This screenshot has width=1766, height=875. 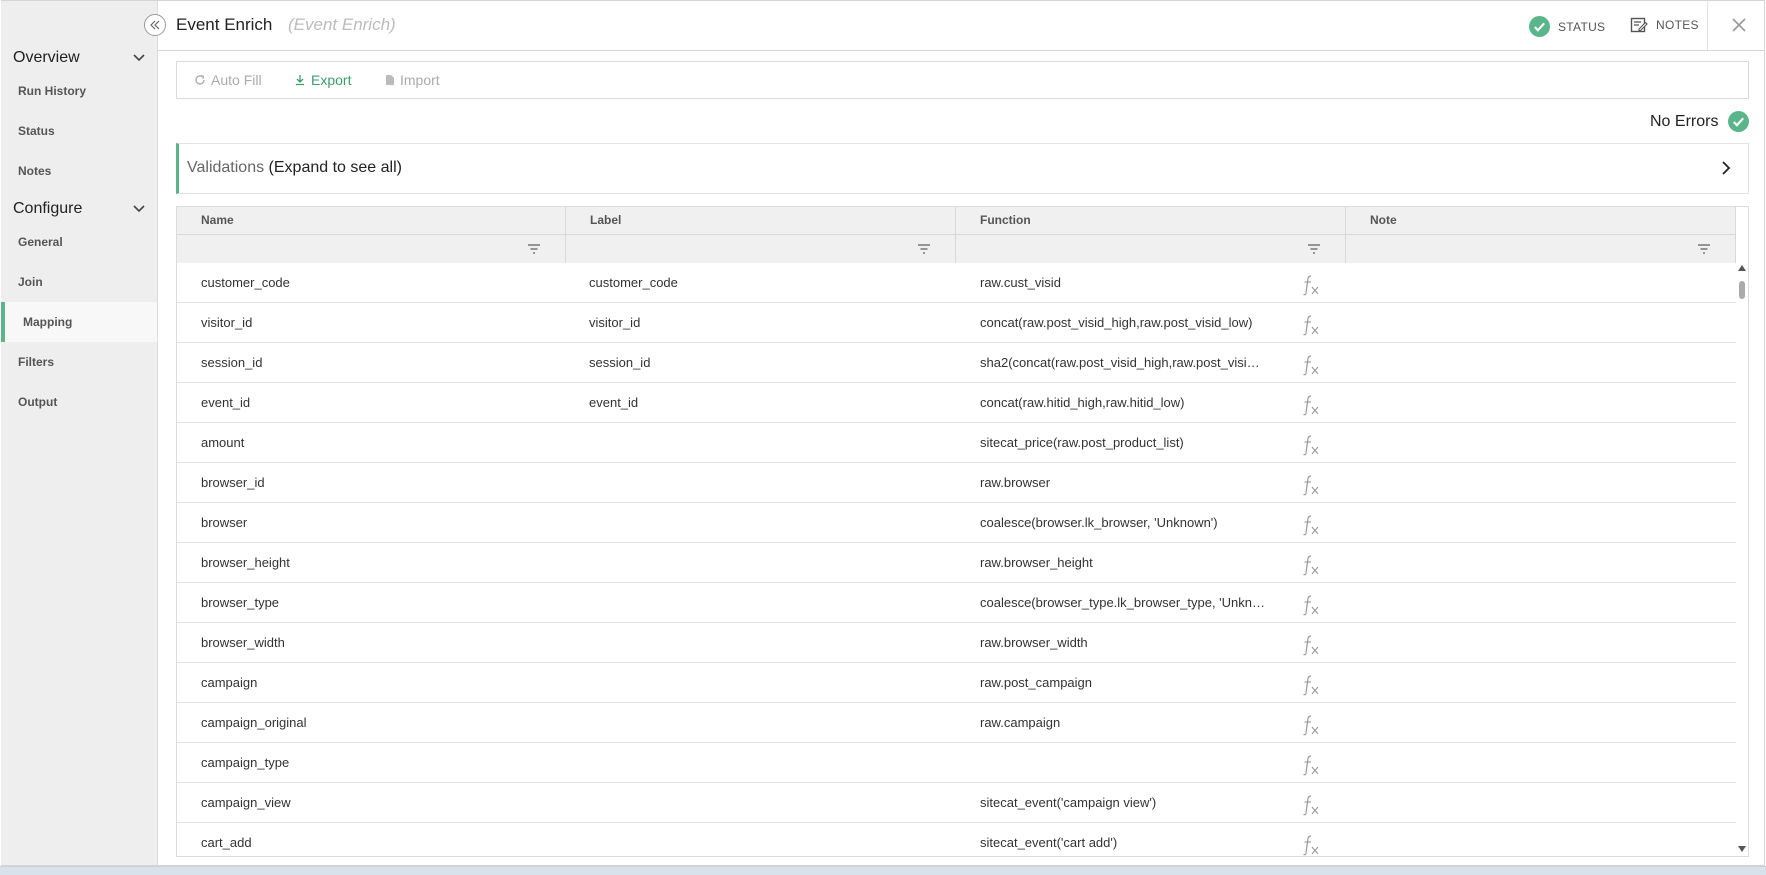 What do you see at coordinates (1123, 803) in the screenshot?
I see `cell-function: sitecat_event('campaign view')` at bounding box center [1123, 803].